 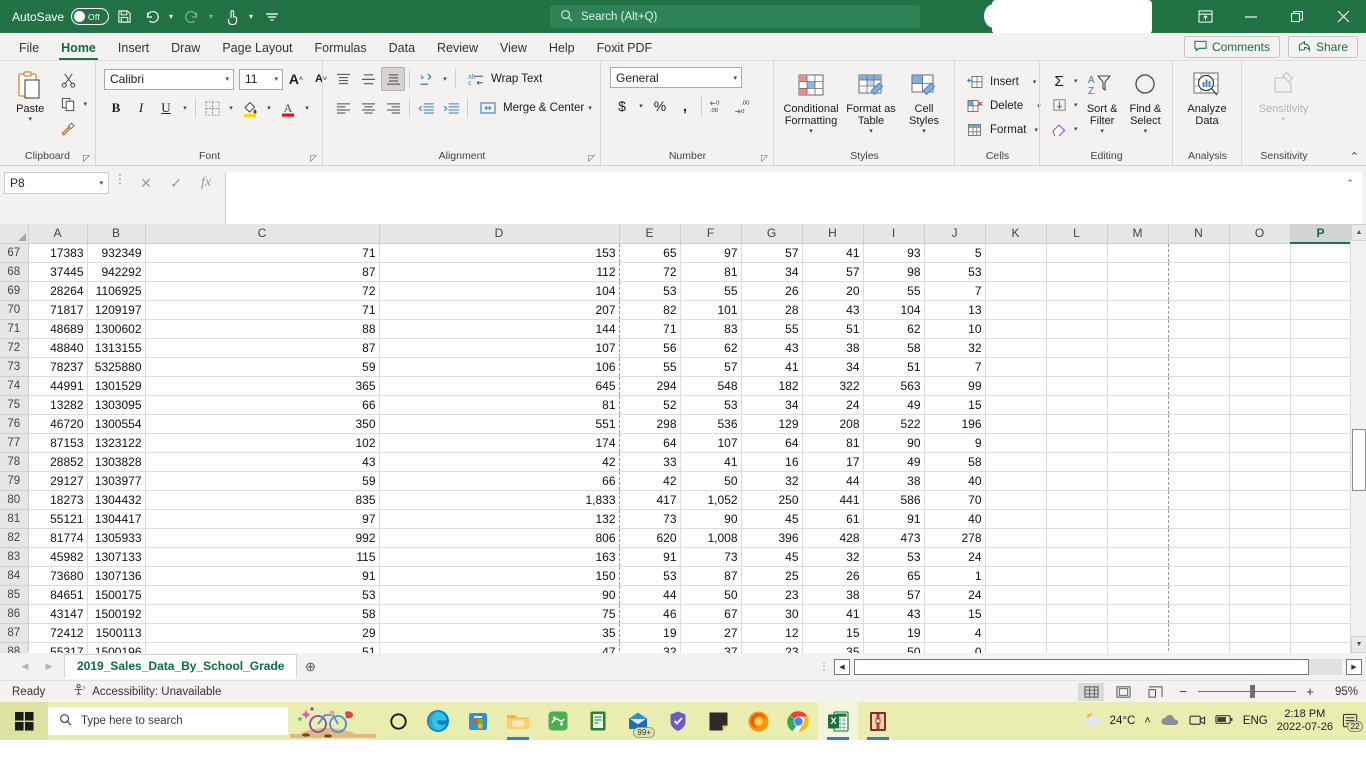 I want to click on cell-C77: 102, so click(x=262, y=443).